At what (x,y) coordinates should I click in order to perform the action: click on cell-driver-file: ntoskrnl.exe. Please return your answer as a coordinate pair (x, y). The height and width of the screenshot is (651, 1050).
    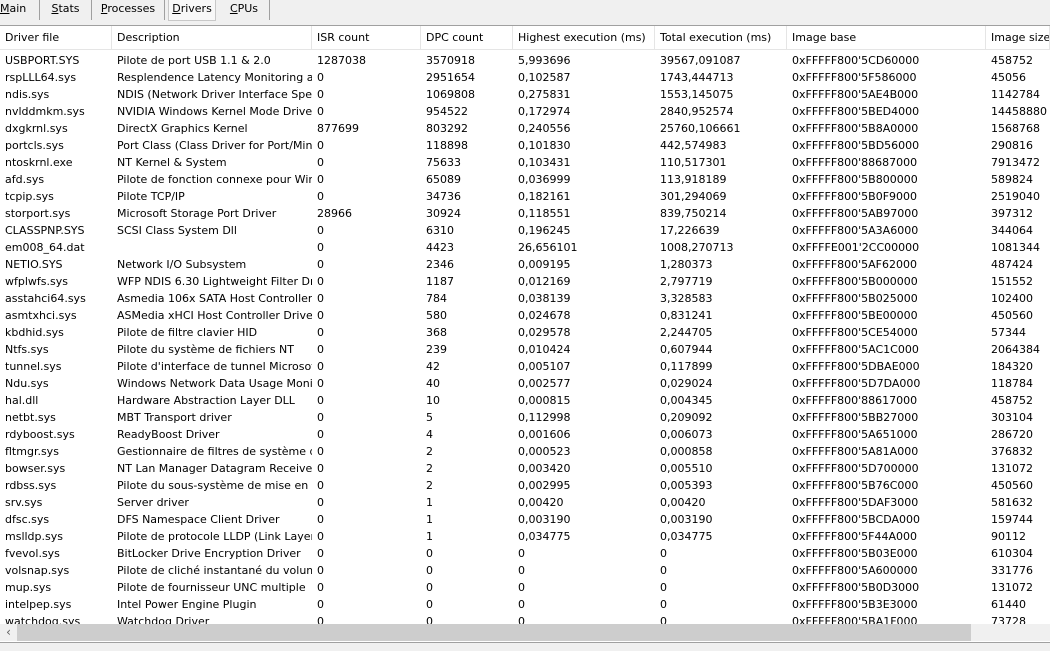
    Looking at the image, I should click on (39, 162).